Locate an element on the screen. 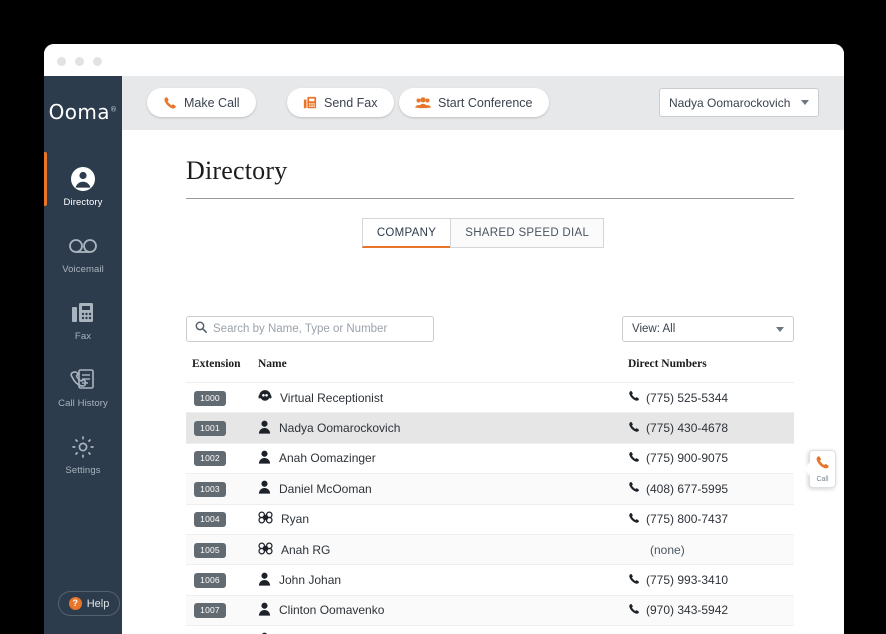  make-call-label: Make Call is located at coordinates (212, 102).